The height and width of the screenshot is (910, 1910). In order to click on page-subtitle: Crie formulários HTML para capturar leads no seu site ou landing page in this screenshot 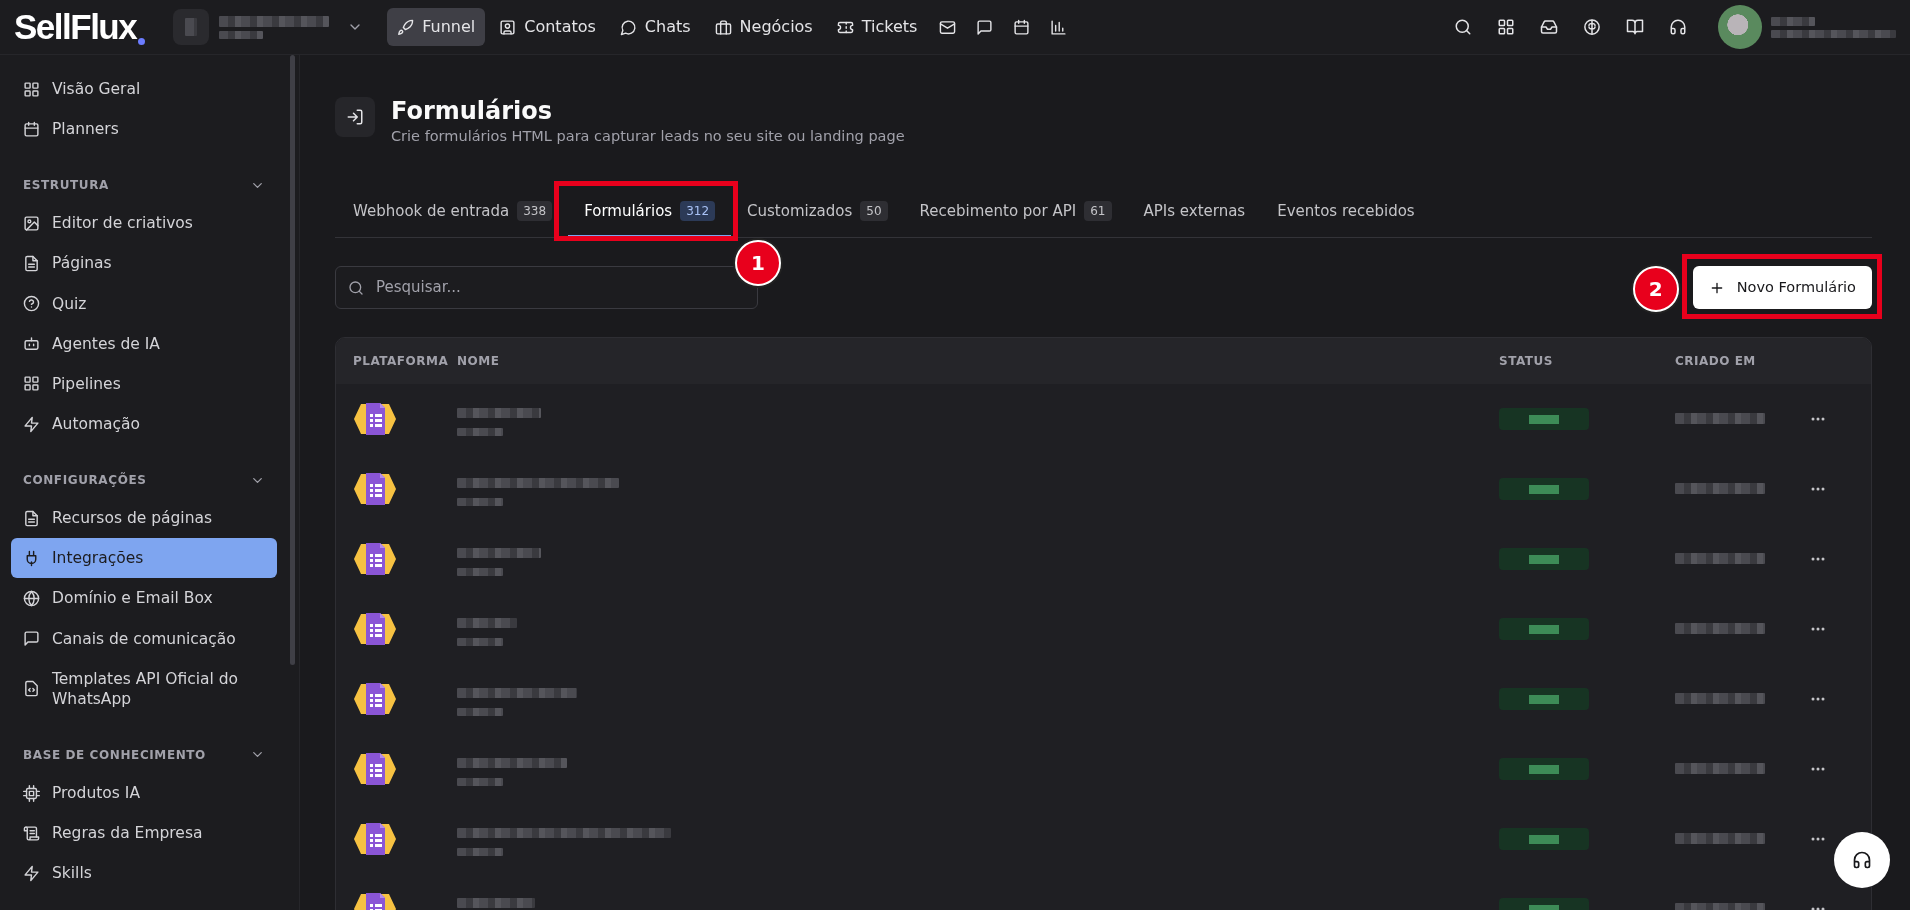, I will do `click(648, 136)`.